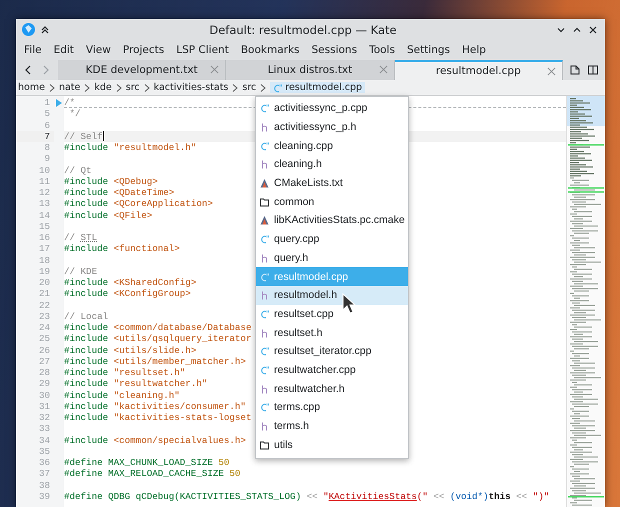 Image resolution: width=620 pixels, height=507 pixels. Describe the element at coordinates (44, 462) in the screenshot. I see `line-number: 36` at that location.